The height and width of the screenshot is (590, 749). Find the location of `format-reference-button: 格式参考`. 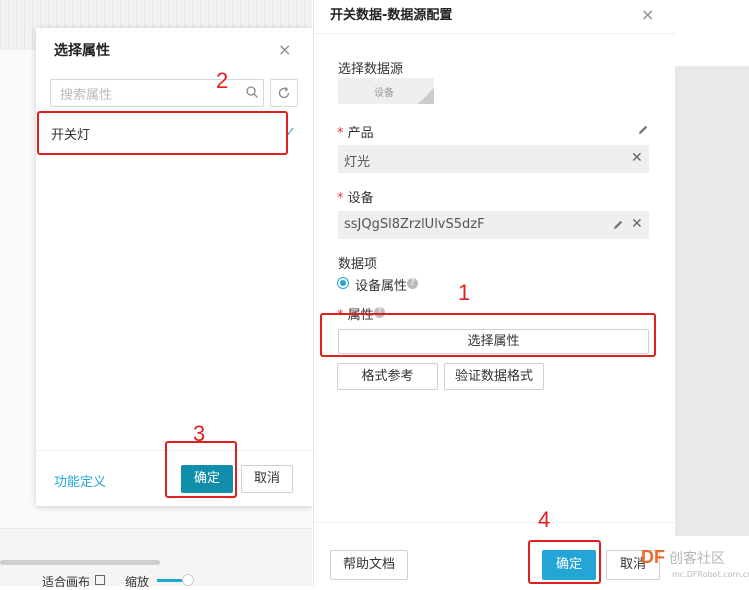

format-reference-button: 格式参考 is located at coordinates (387, 376).